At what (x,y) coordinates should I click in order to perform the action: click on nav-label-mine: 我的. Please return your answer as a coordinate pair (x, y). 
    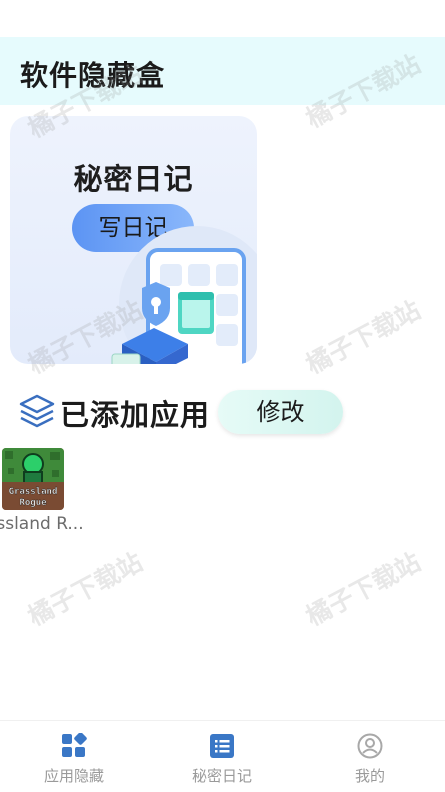
    Looking at the image, I should click on (369, 776).